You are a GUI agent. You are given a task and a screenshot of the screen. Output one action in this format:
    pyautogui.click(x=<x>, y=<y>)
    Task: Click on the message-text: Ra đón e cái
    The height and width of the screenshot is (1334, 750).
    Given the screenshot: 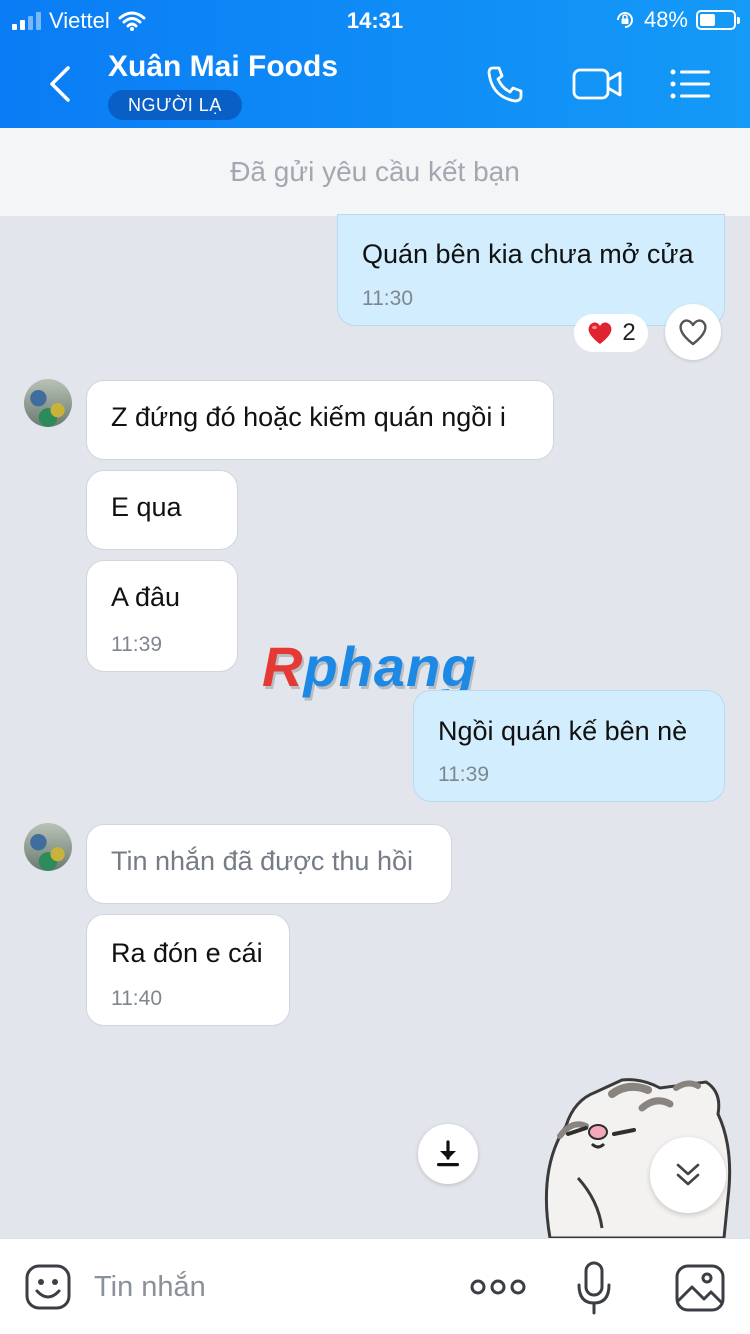 What is the action you would take?
    pyautogui.click(x=187, y=953)
    